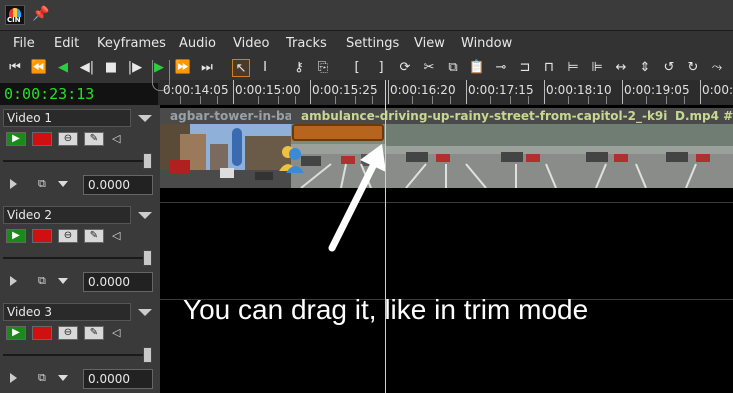  What do you see at coordinates (423, 90) in the screenshot?
I see `ruler-label: 0:00:16:20` at bounding box center [423, 90].